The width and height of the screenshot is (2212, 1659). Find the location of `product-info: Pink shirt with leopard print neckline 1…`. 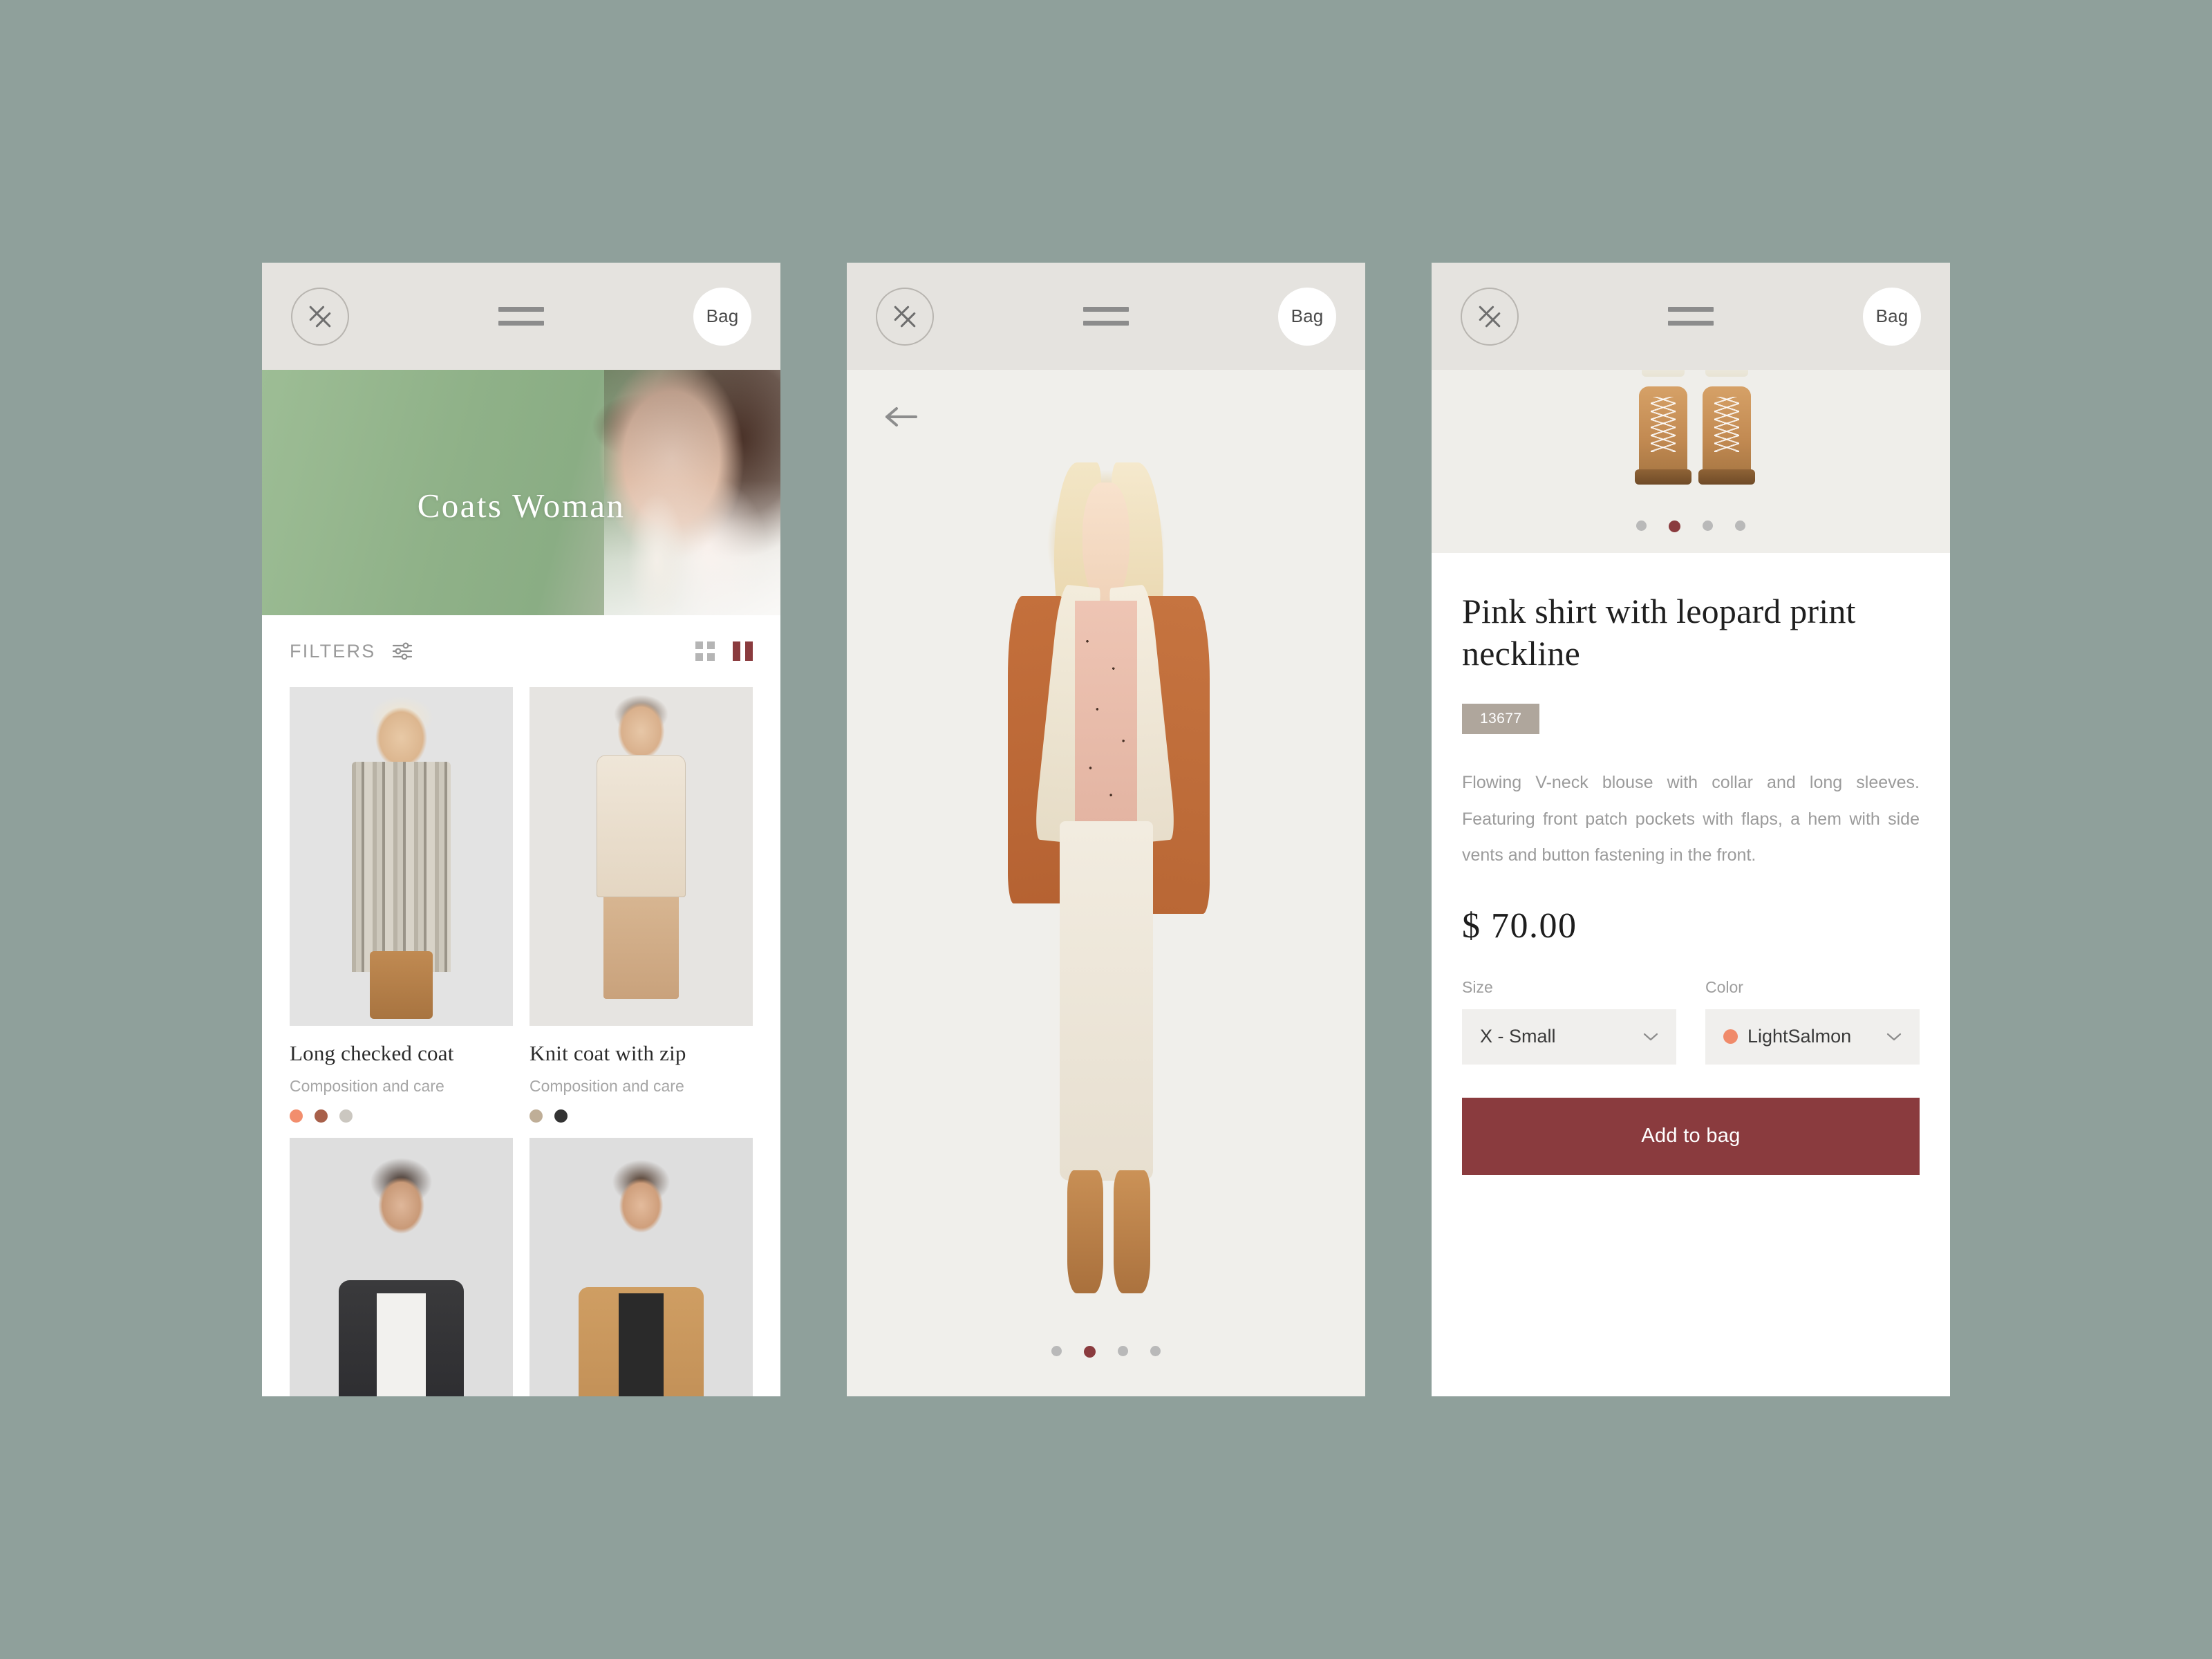

product-info: Pink shirt with leopard print neckline 1… is located at coordinates (1691, 809).